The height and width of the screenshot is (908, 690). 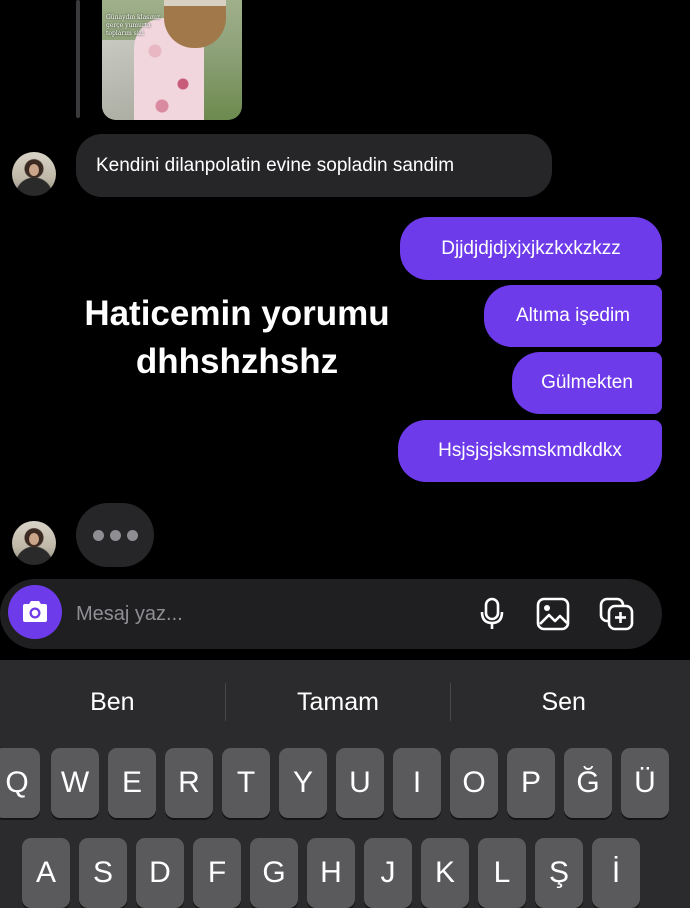 What do you see at coordinates (217, 873) in the screenshot?
I see `key: F` at bounding box center [217, 873].